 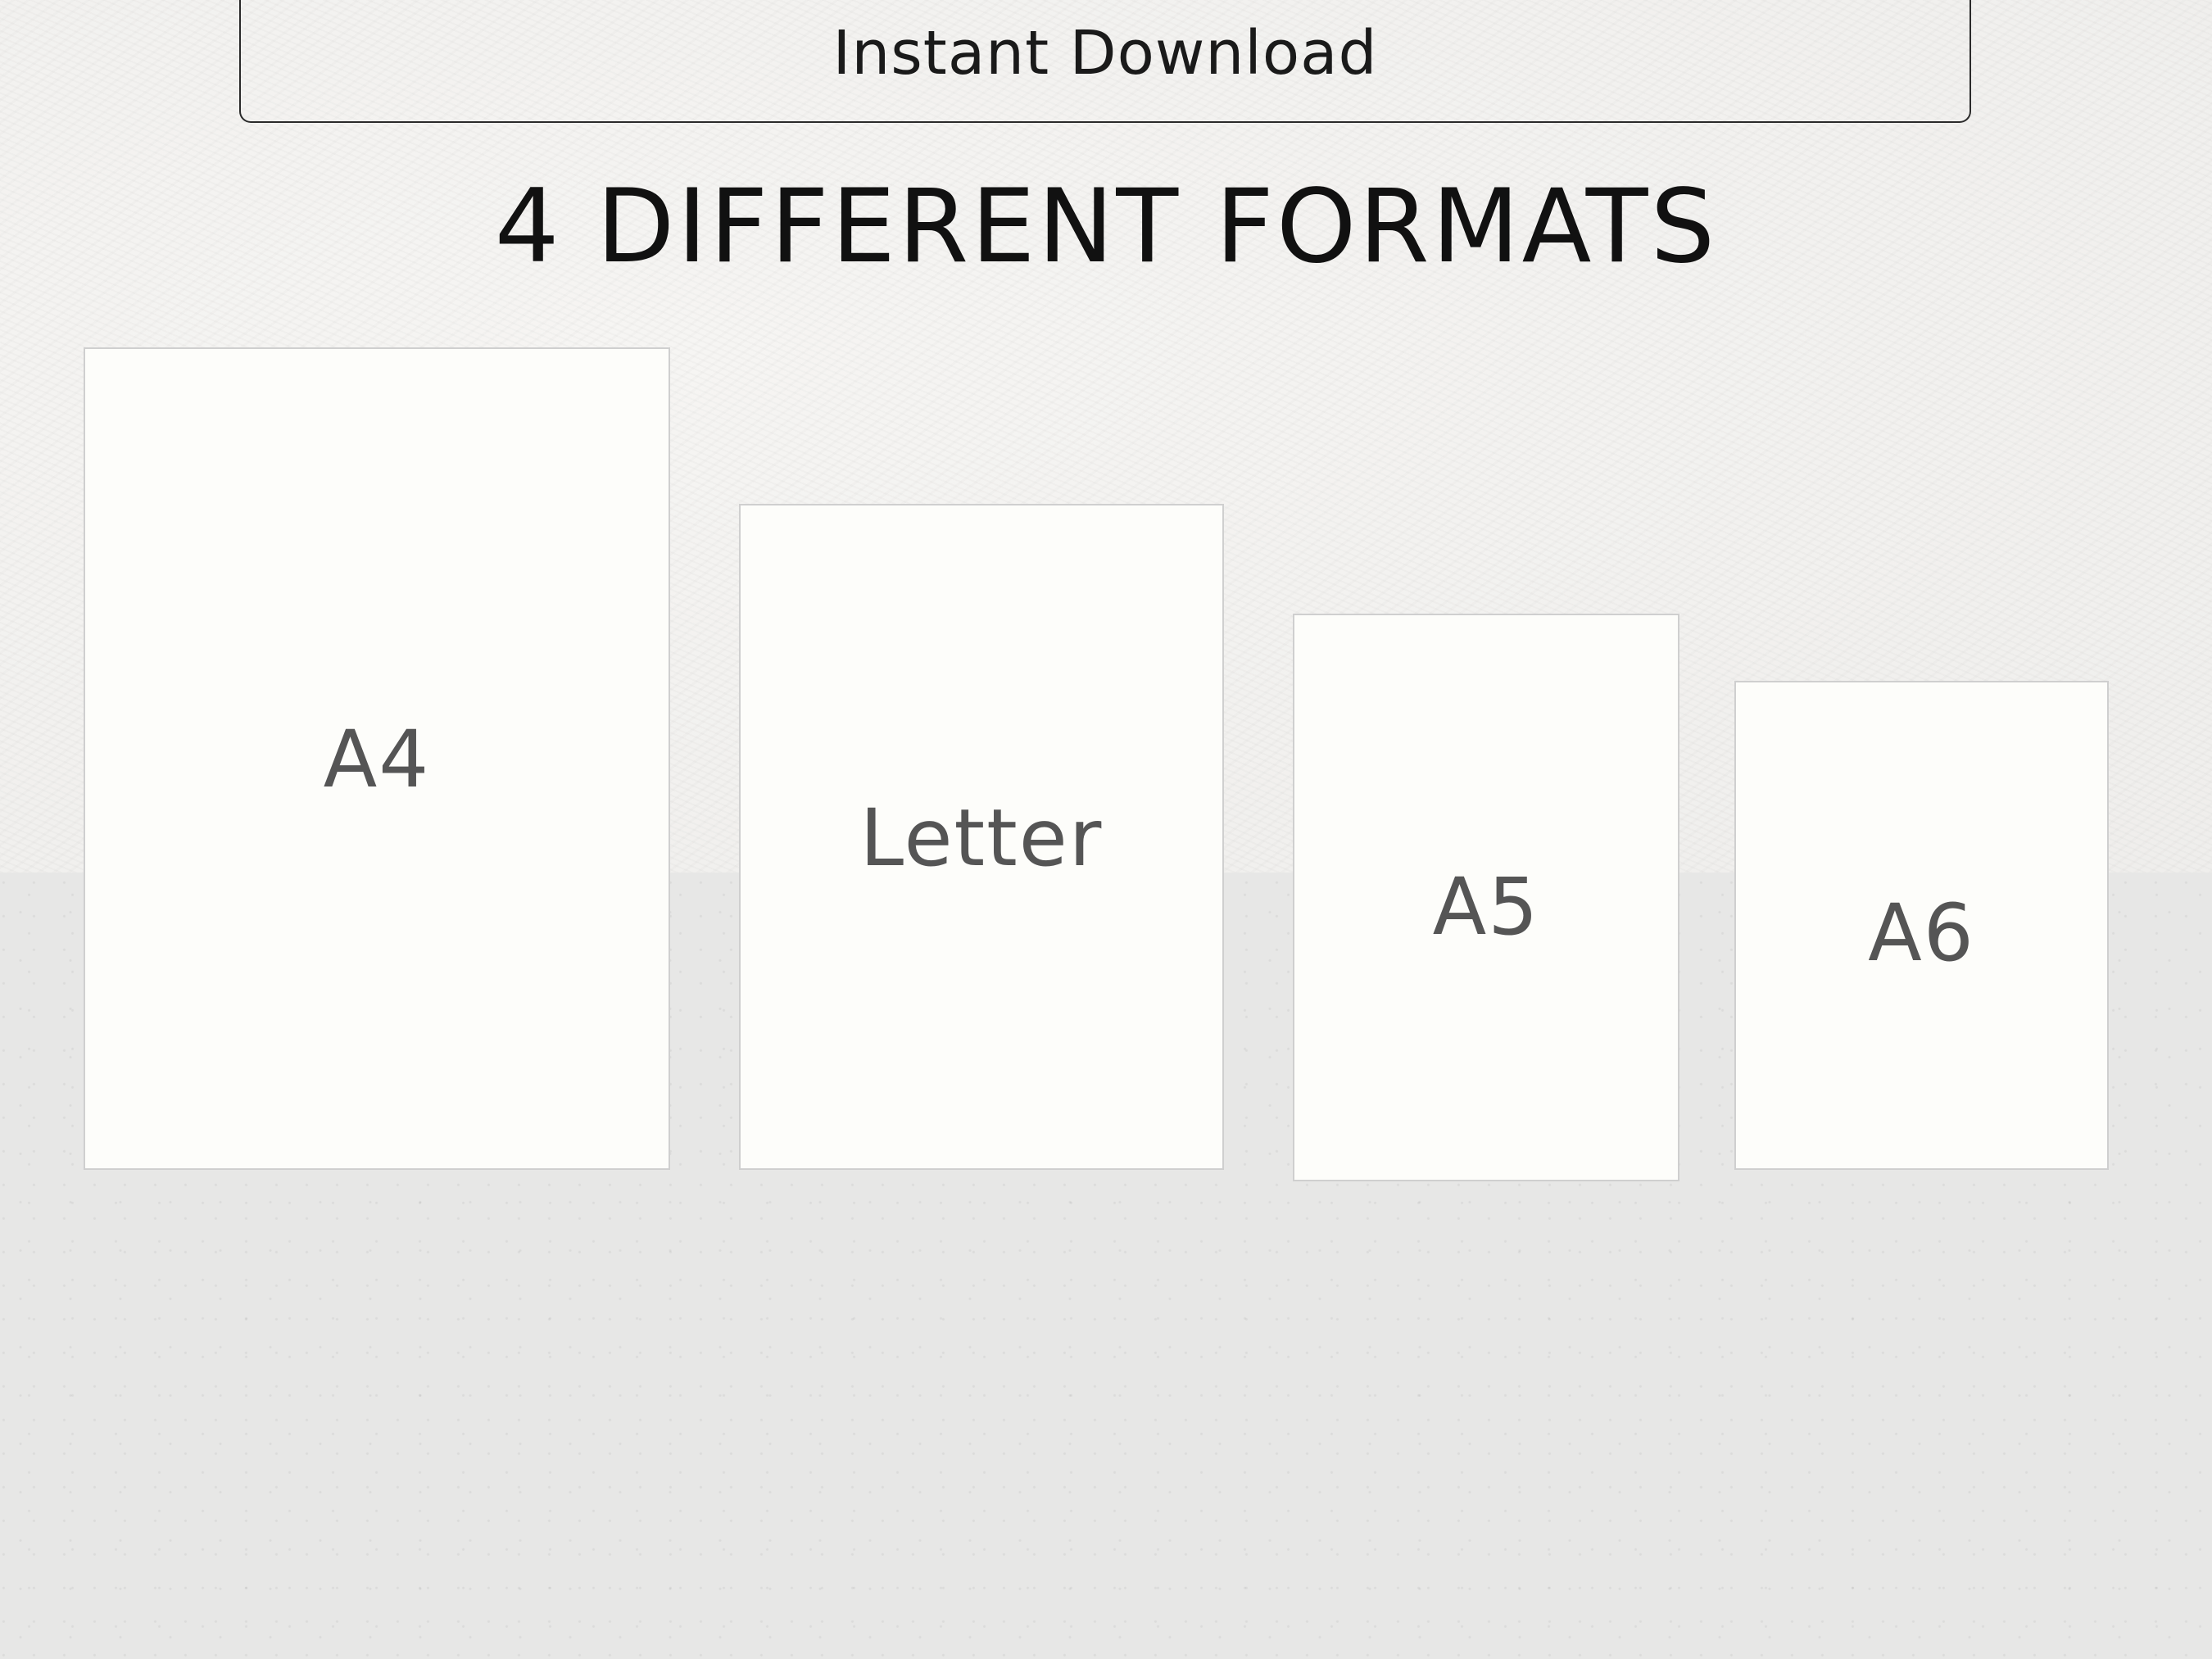 I want to click on instant-download-label: Instant Download, so click(x=1105, y=53).